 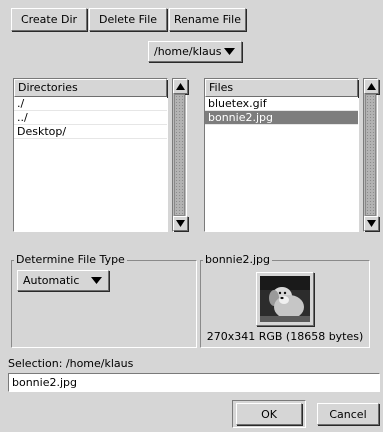 What do you see at coordinates (90, 164) in the screenshot?
I see `directories-body: ./ ../ Desktop/` at bounding box center [90, 164].